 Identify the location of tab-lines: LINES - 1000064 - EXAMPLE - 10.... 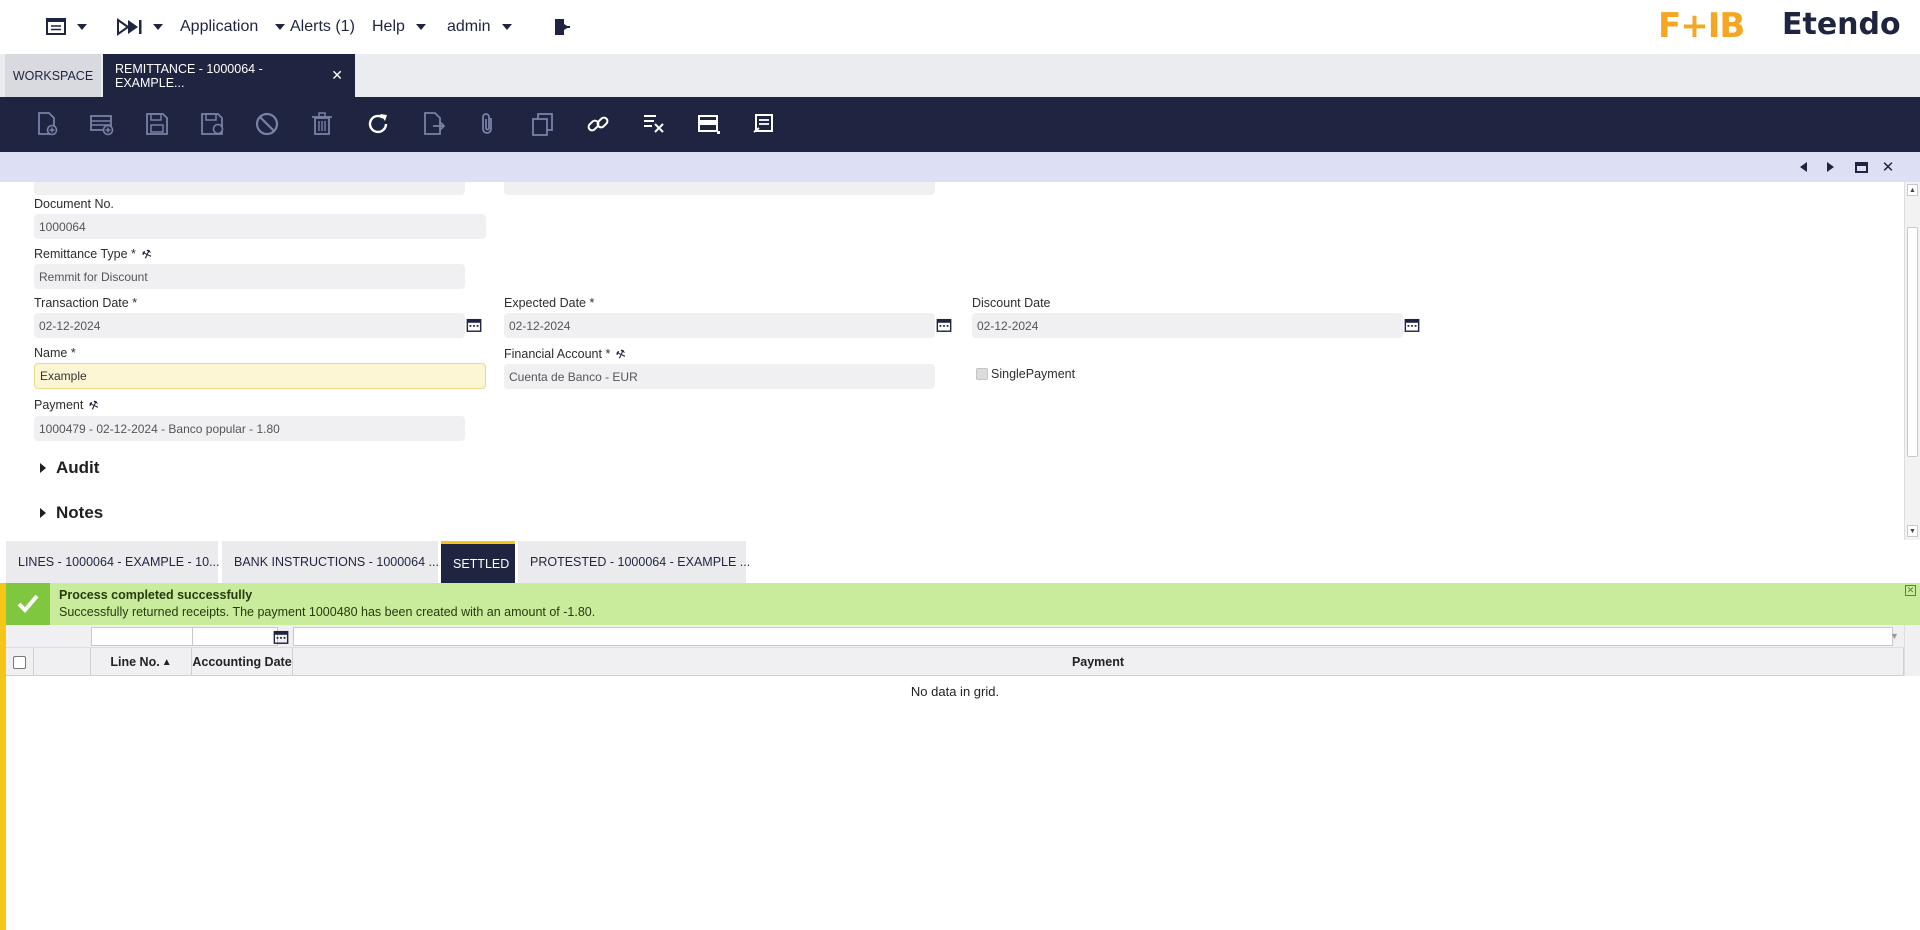
(113, 562).